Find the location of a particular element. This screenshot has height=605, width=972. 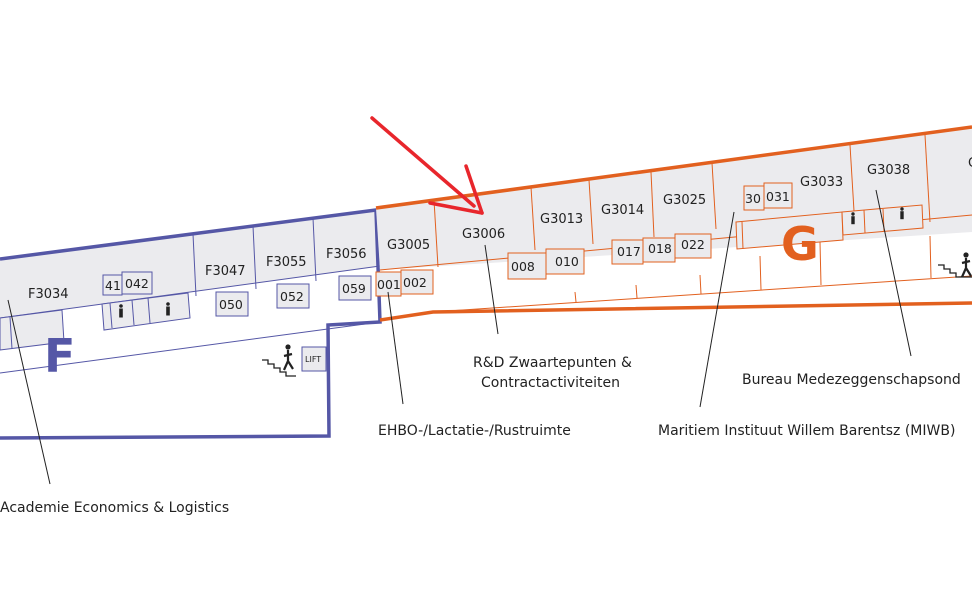

room-010: 010 is located at coordinates (567, 261).